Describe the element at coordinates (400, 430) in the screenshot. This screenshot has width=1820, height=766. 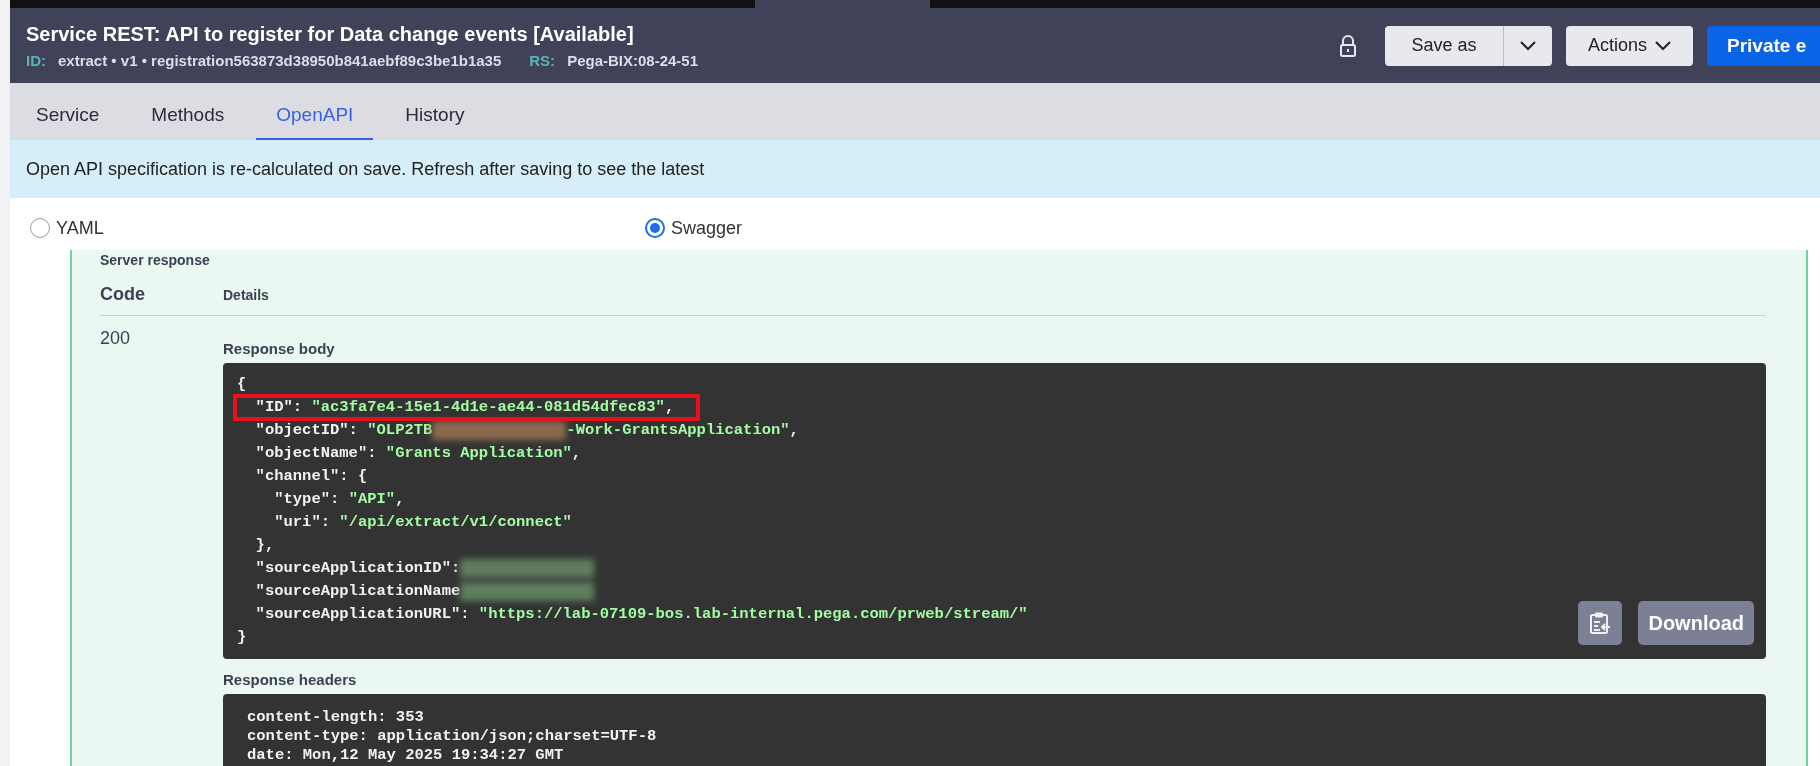
I see `code-text: "OLP2TB` at that location.